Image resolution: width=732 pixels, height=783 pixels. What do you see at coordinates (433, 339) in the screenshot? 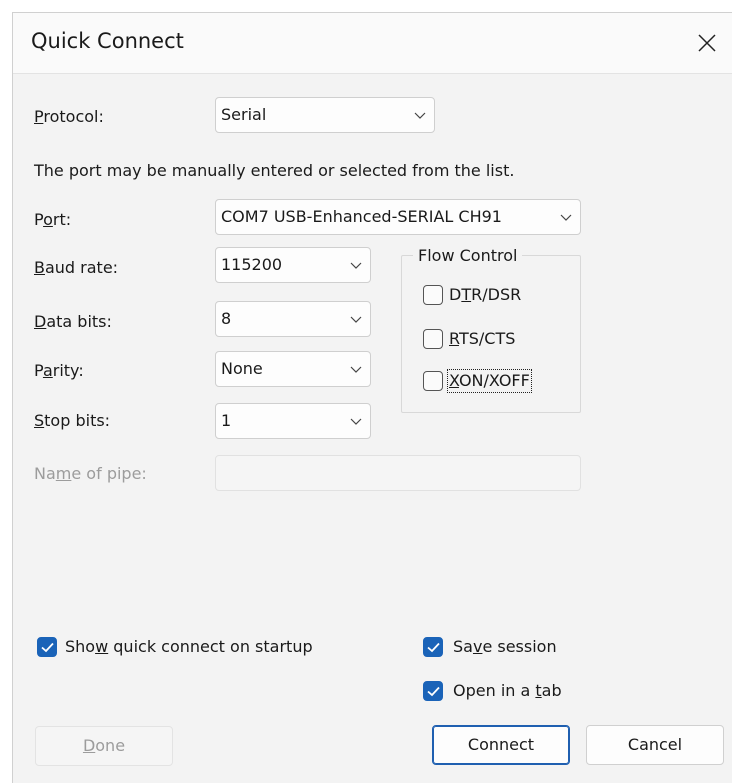
I see `rts-cts-checkbox` at bounding box center [433, 339].